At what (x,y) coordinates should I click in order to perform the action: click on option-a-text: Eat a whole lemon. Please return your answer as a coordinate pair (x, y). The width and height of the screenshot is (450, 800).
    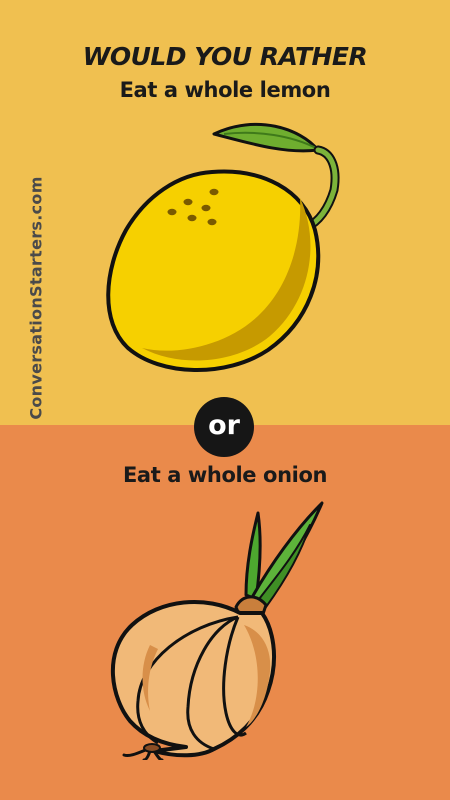
    Looking at the image, I should click on (225, 90).